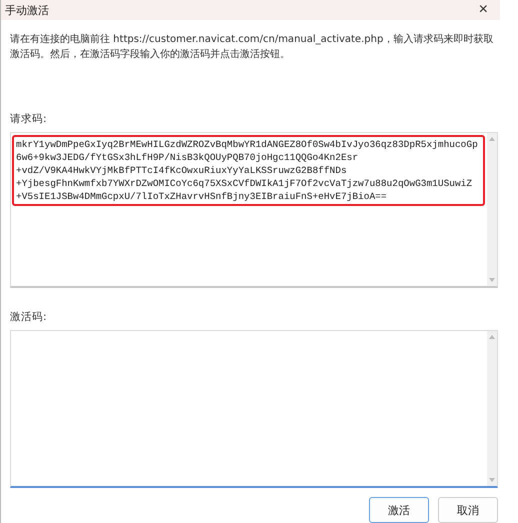 The image size is (518, 523). I want to click on request-code-label: 请求码:, so click(29, 119).